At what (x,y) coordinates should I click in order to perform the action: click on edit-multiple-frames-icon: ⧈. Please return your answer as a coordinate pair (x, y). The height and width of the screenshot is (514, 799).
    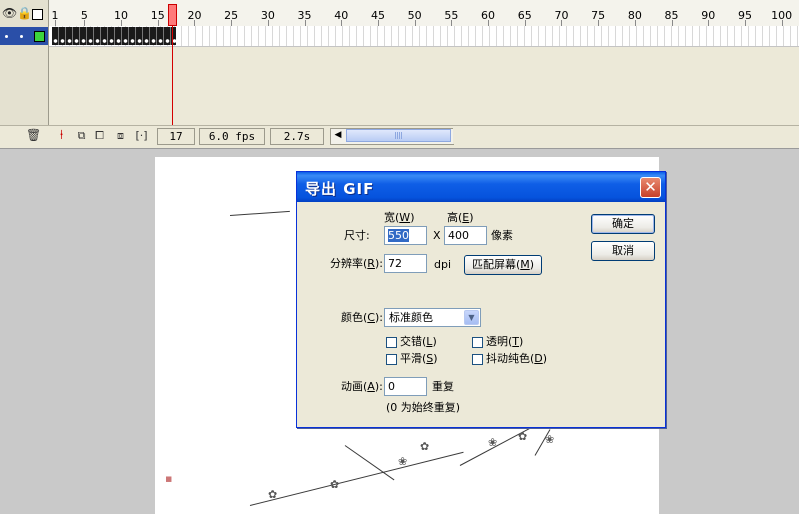
    Looking at the image, I should click on (120, 135).